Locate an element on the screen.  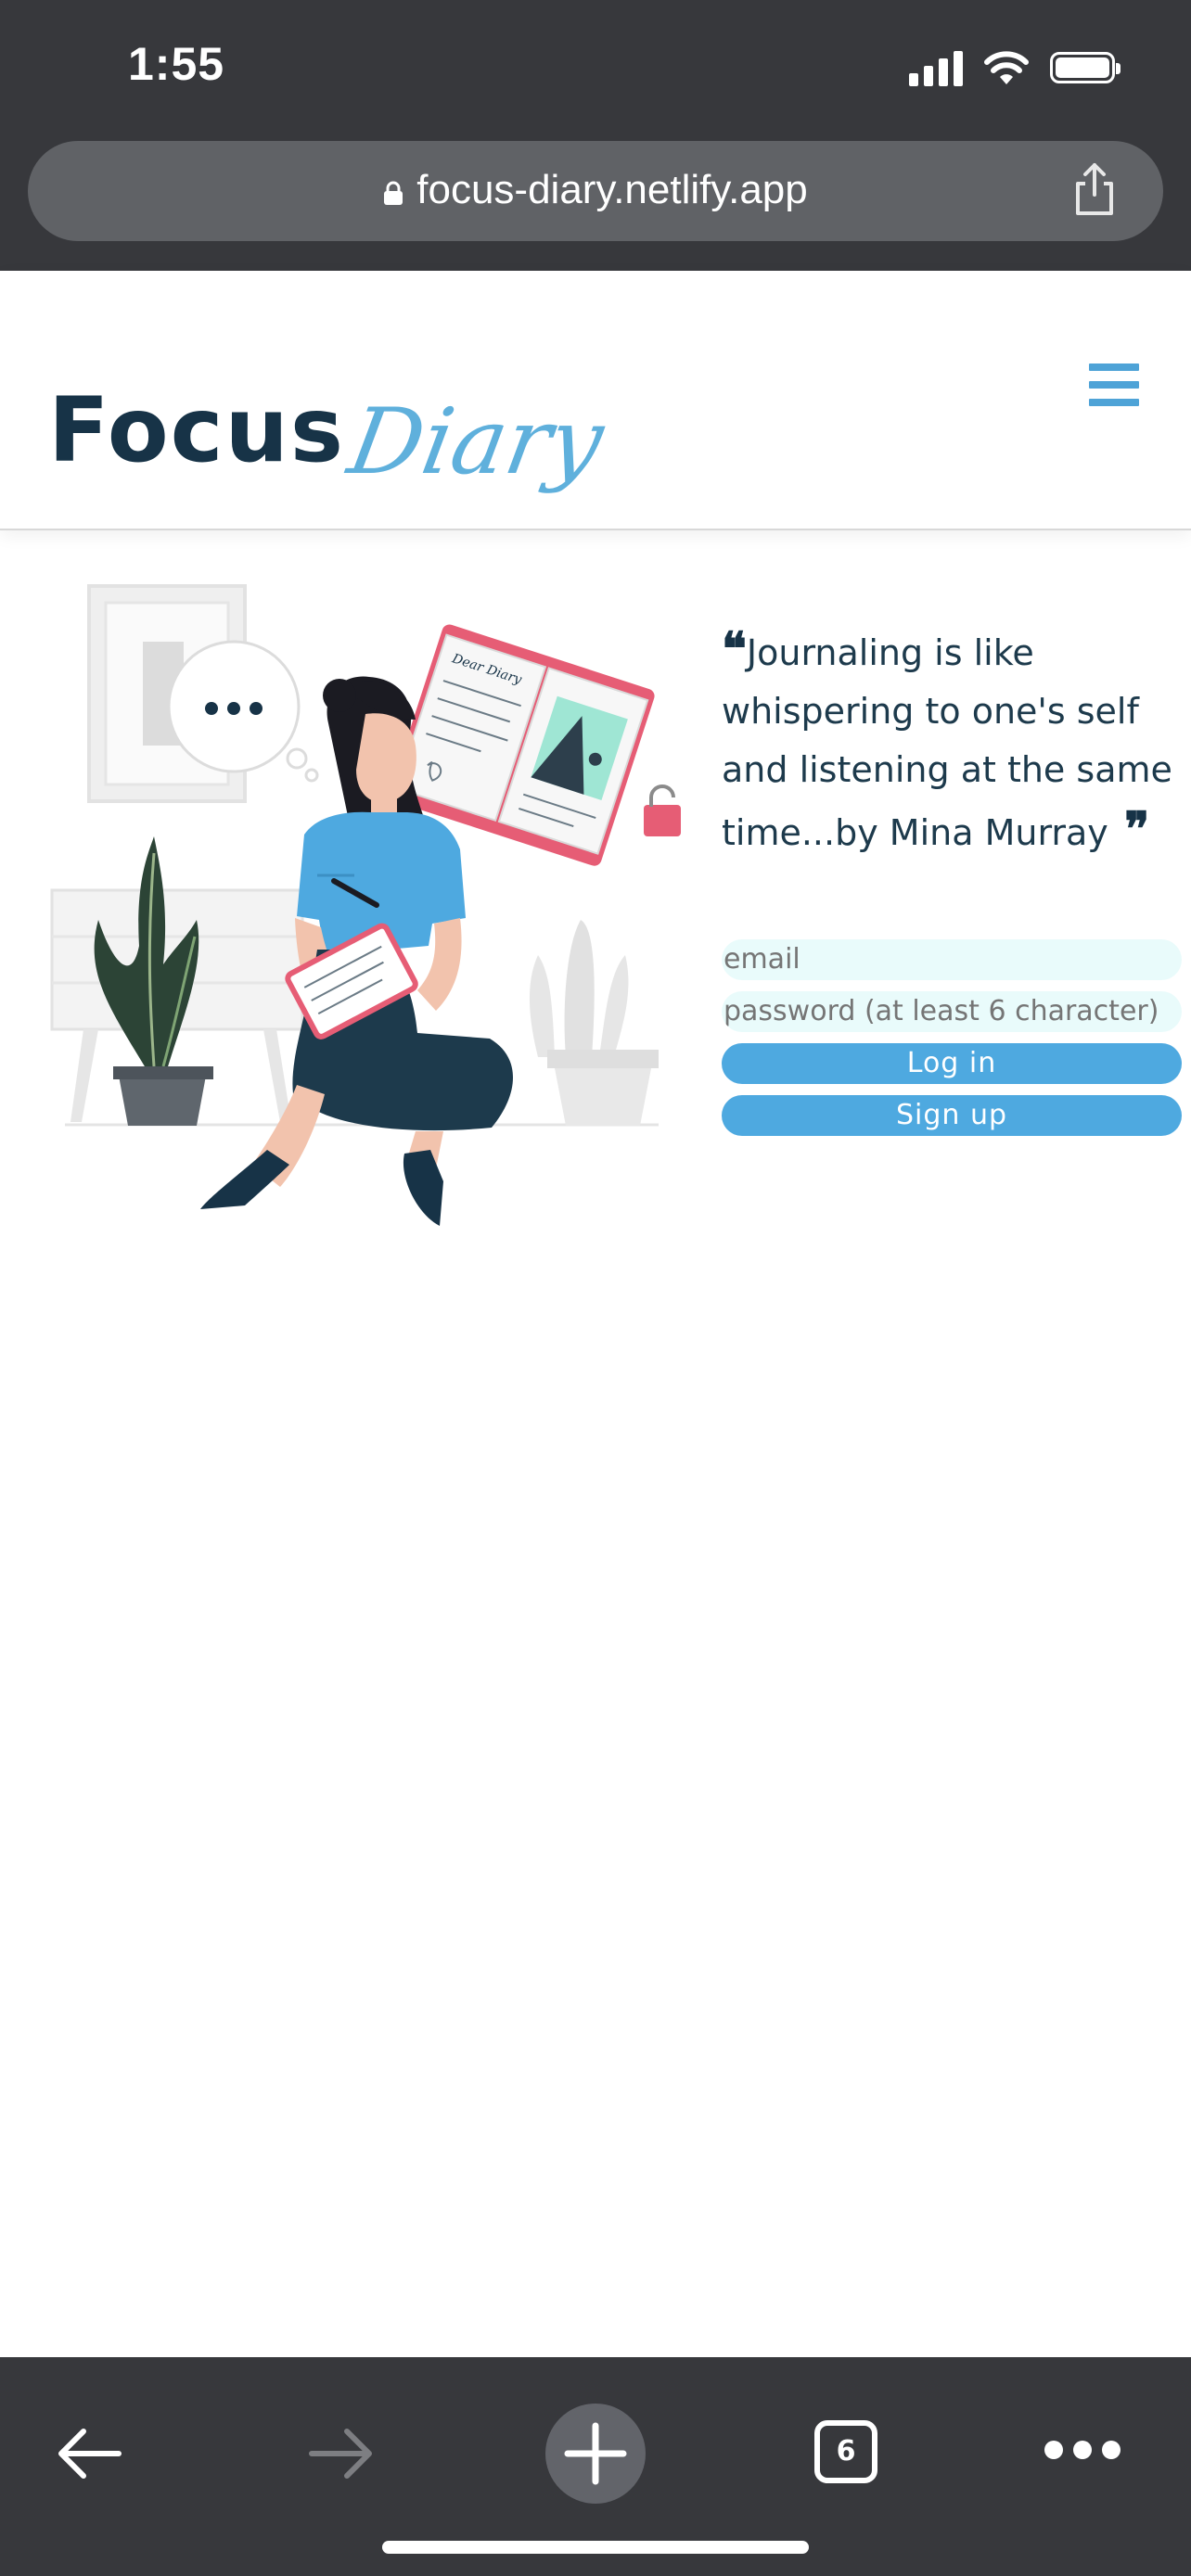
login-button: Log in is located at coordinates (952, 1063).